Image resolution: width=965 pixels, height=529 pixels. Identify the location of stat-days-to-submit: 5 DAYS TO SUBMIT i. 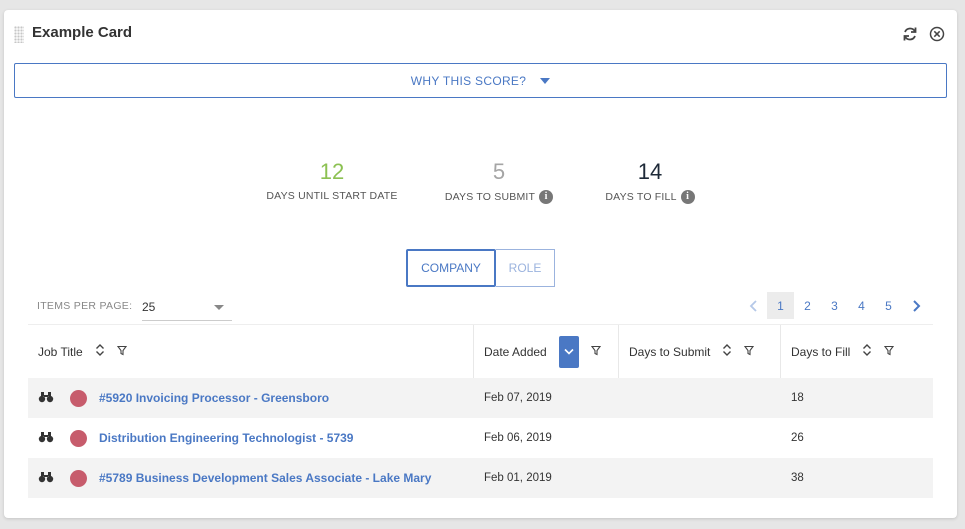
(499, 182).